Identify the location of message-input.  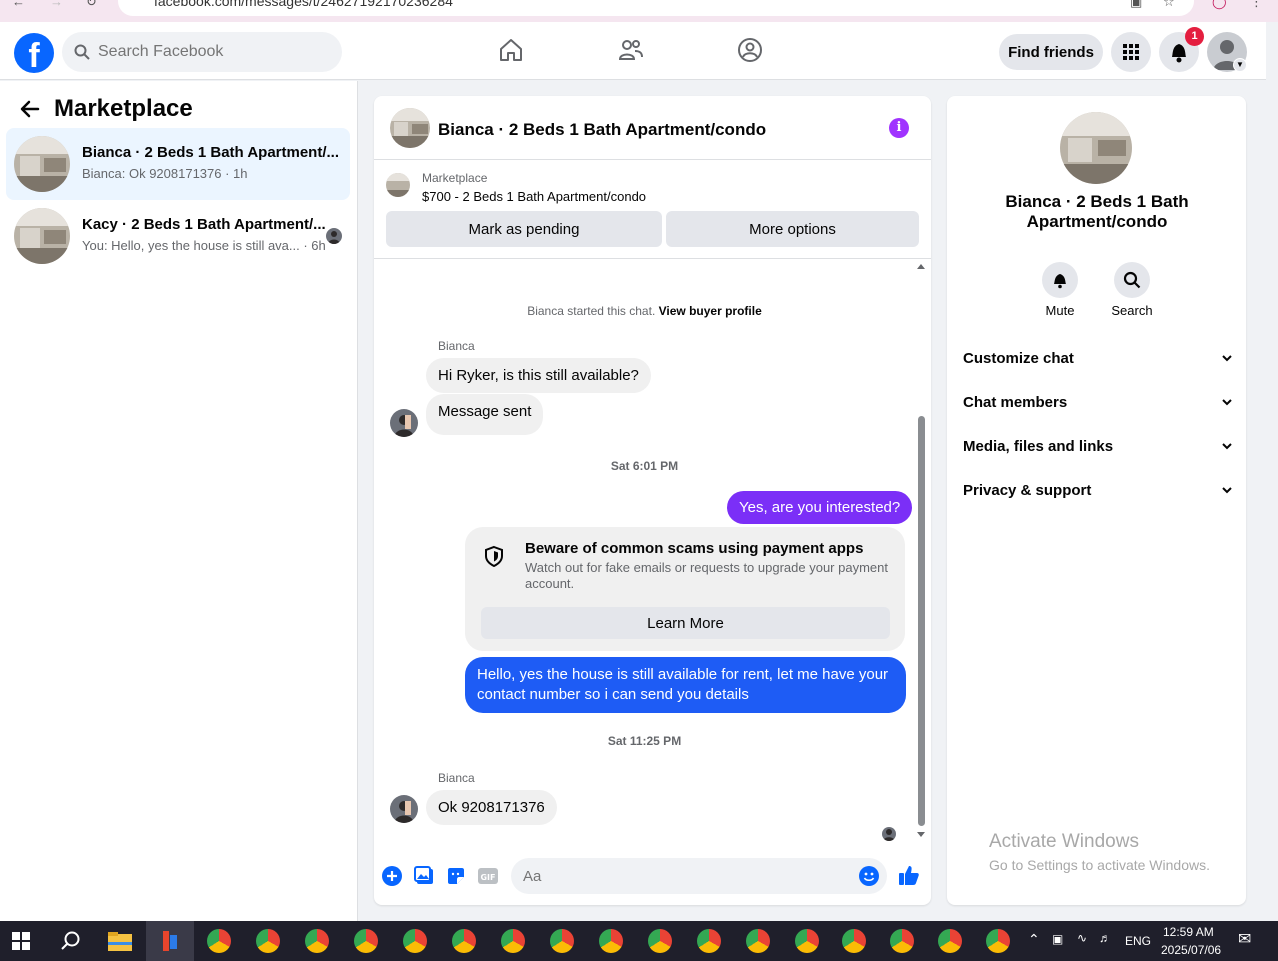
(683, 876).